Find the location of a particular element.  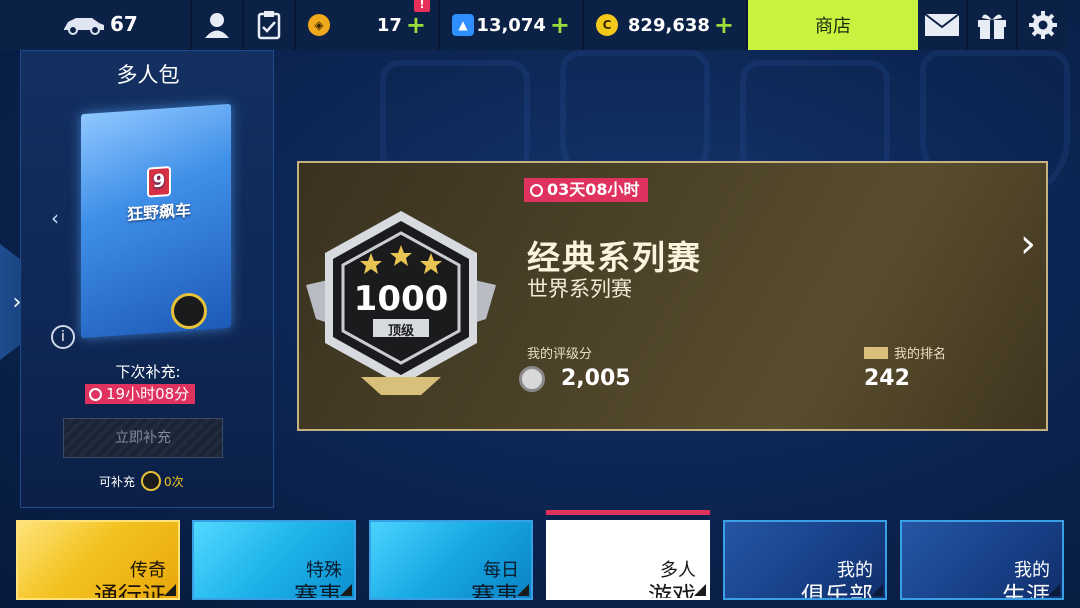

settings-button is located at coordinates (1043, 25).